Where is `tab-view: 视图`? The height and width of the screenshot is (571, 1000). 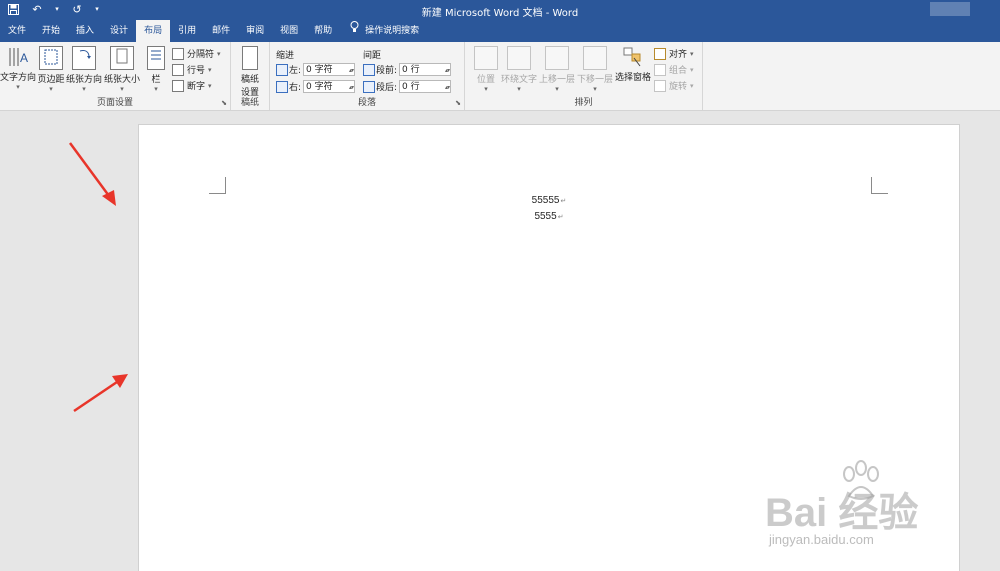 tab-view: 视图 is located at coordinates (289, 31).